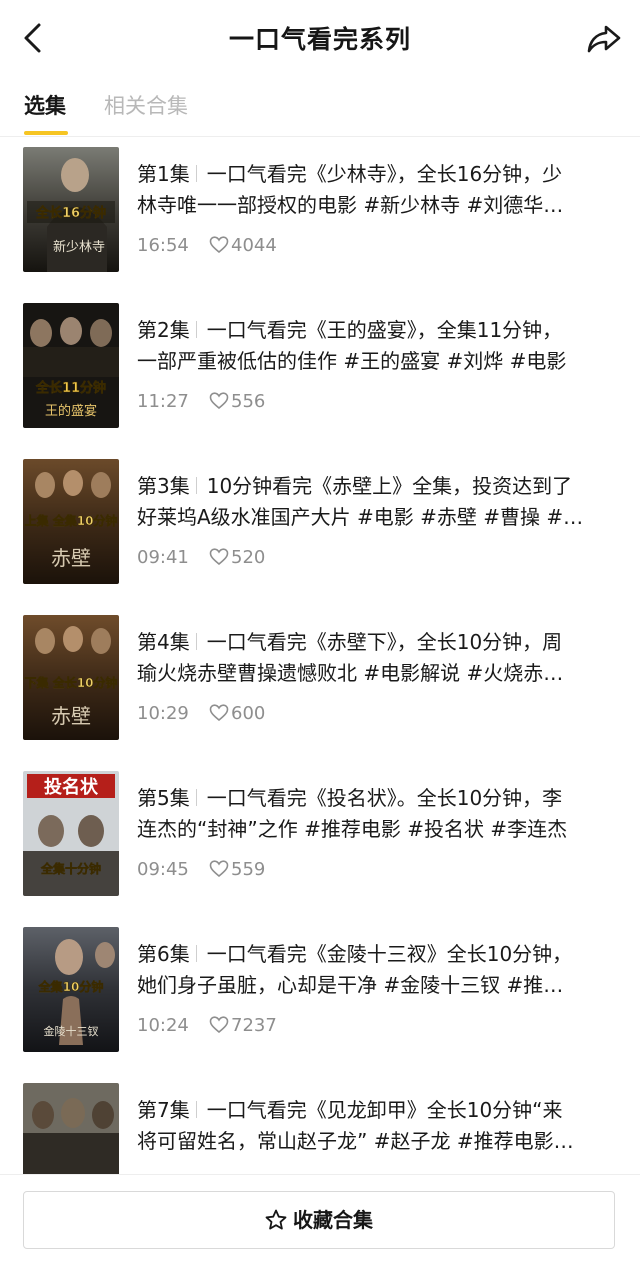 The height and width of the screenshot is (1261, 640). I want to click on poster-caption: 全集10分钟, so click(71, 986).